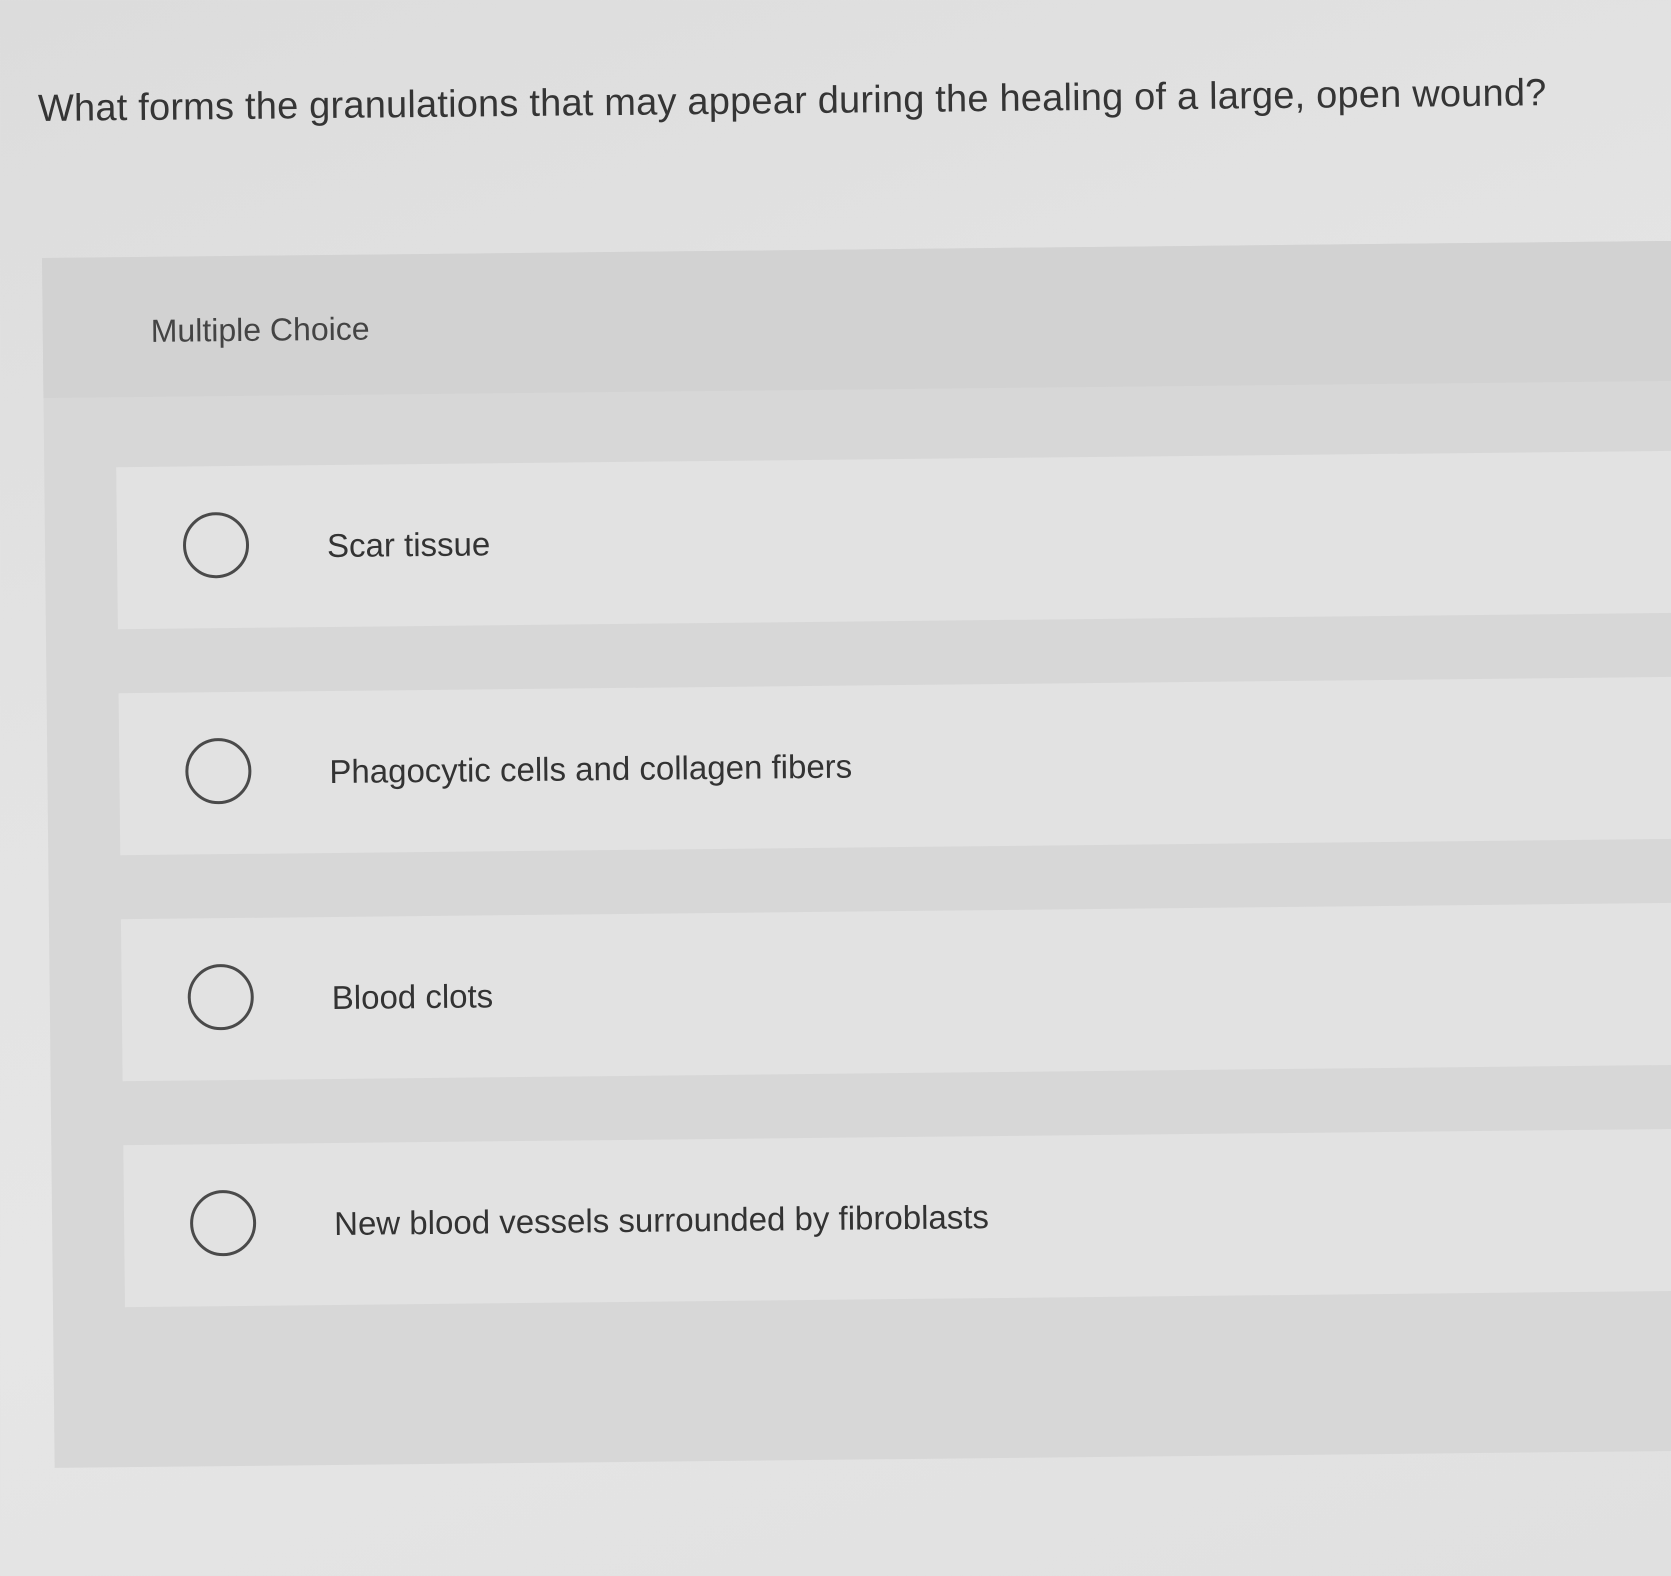 This screenshot has width=1671, height=1576. What do you see at coordinates (260, 329) in the screenshot?
I see `multiple-choice-label: Multiple Choice` at bounding box center [260, 329].